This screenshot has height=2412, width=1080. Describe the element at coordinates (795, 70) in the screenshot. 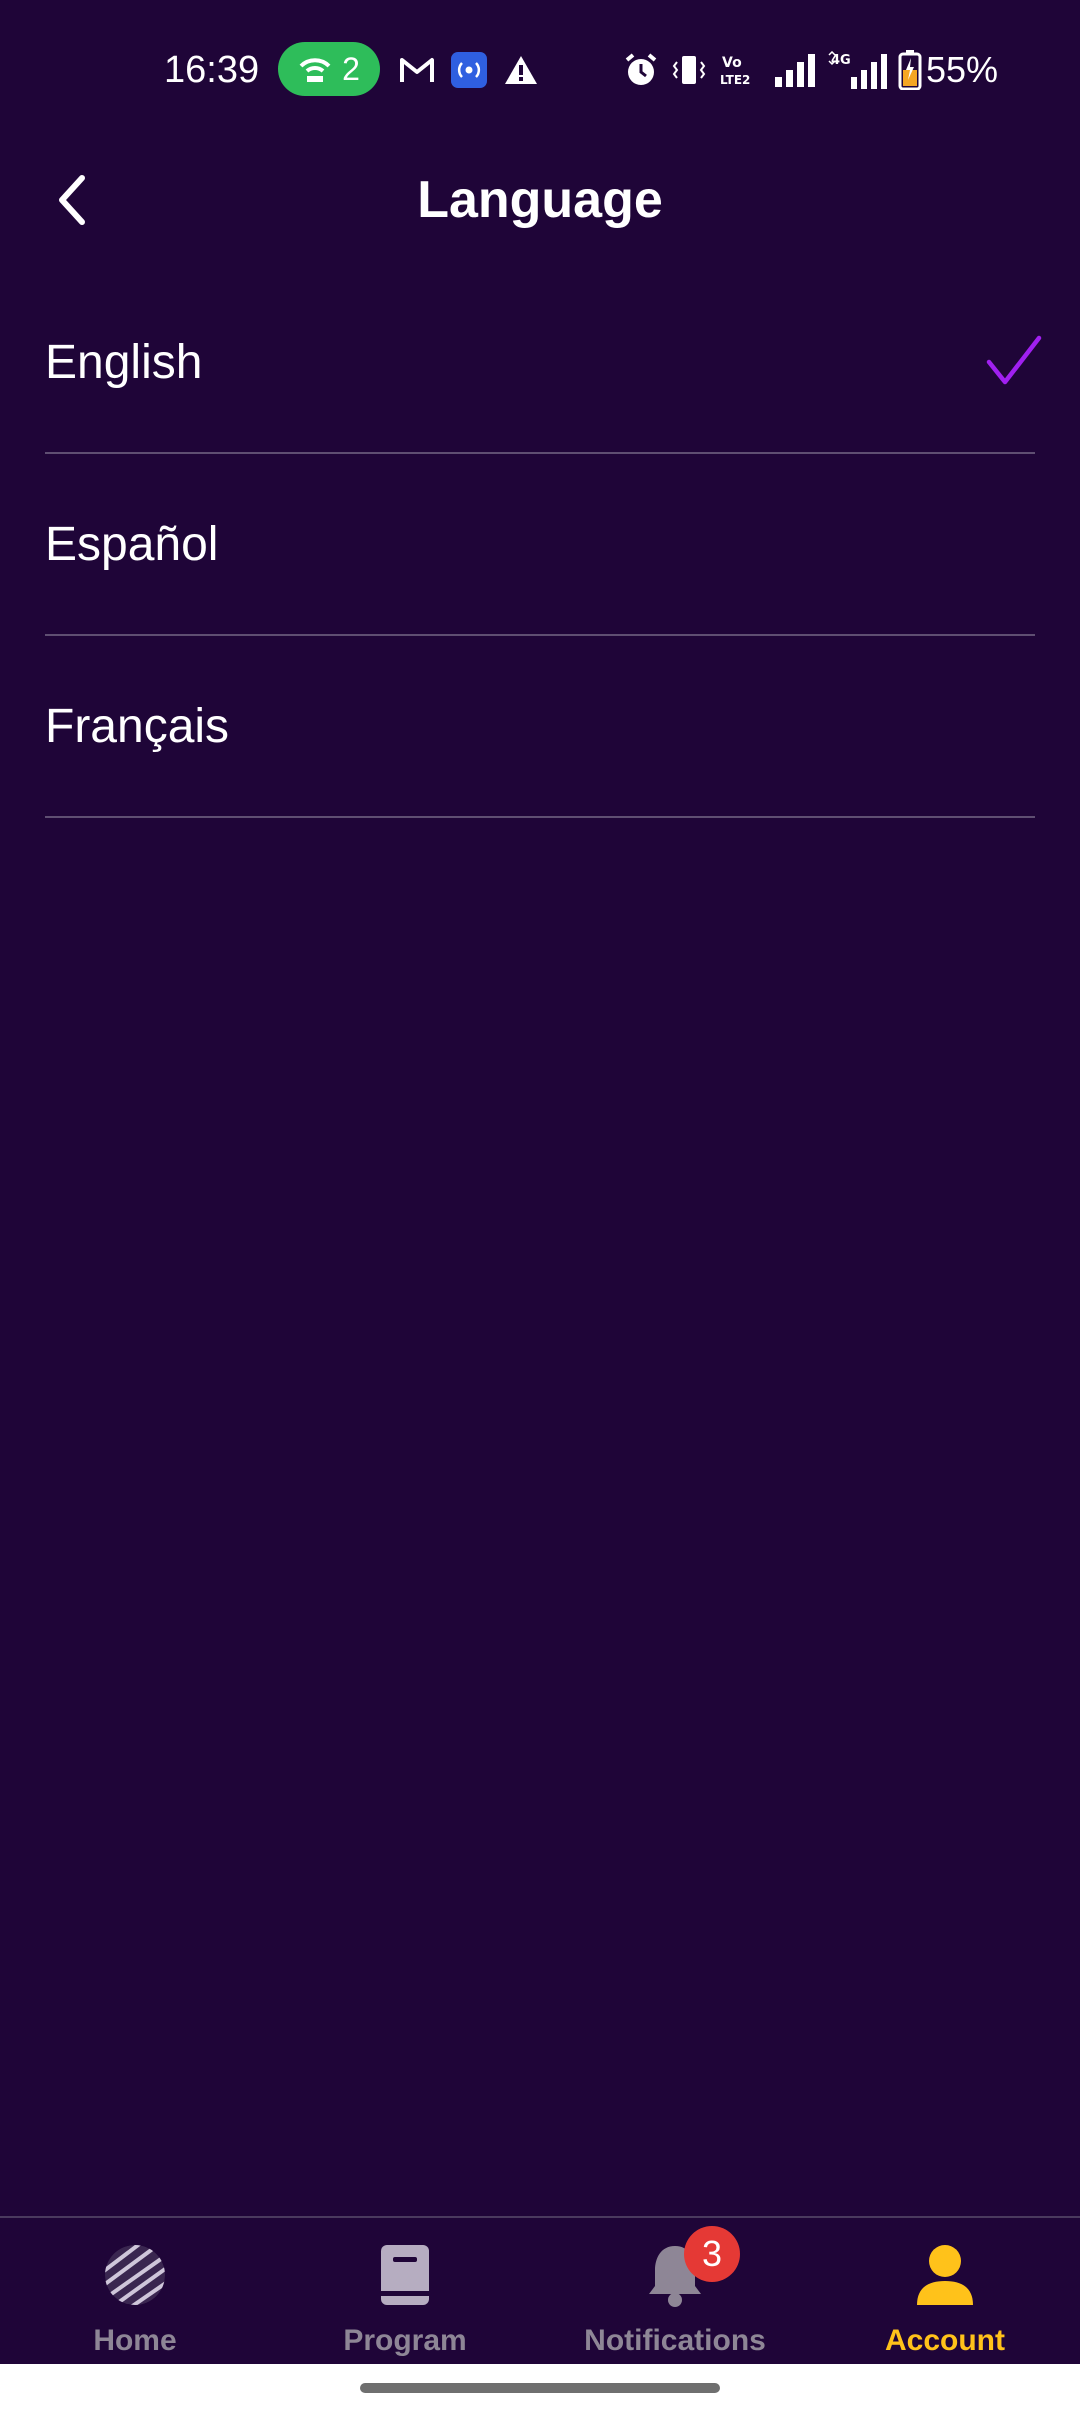

I see `signal-icon` at that location.